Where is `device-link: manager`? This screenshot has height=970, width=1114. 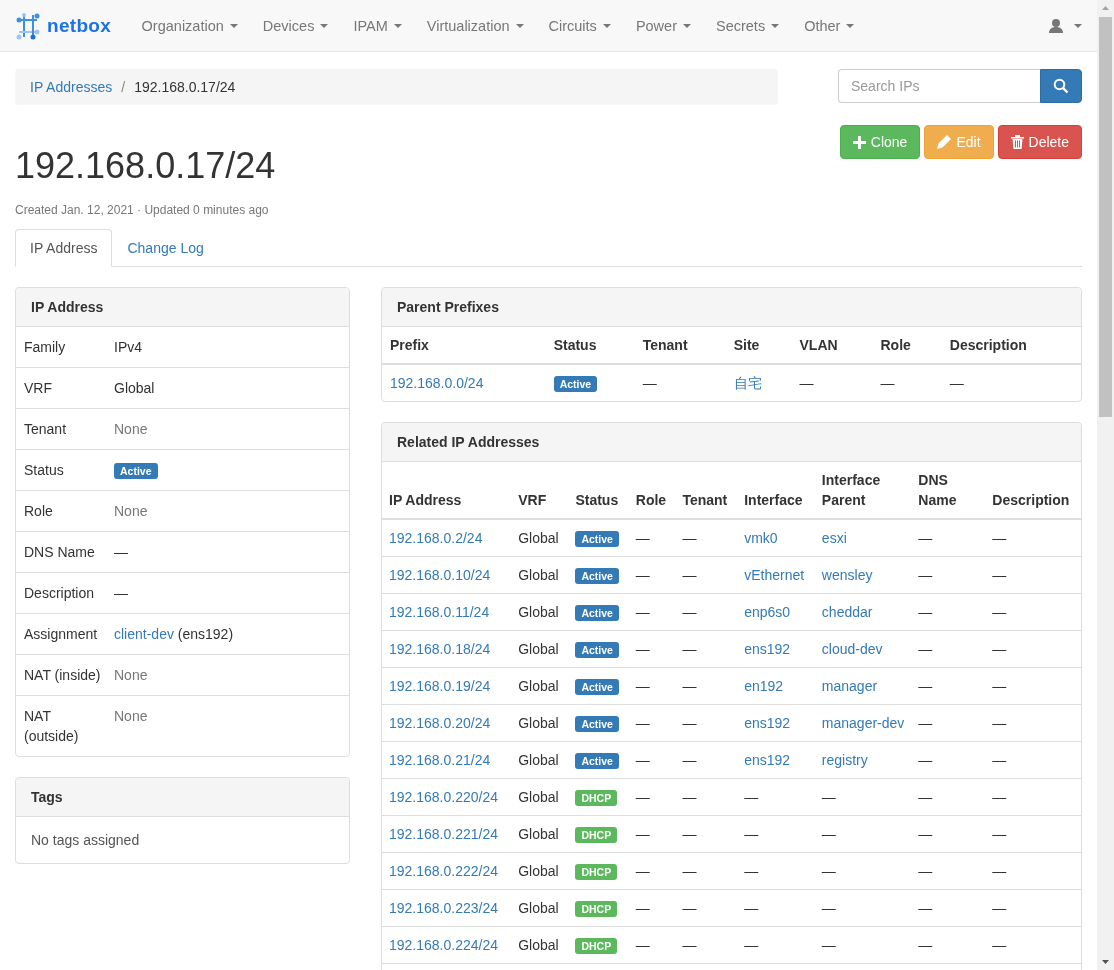 device-link: manager is located at coordinates (849, 686).